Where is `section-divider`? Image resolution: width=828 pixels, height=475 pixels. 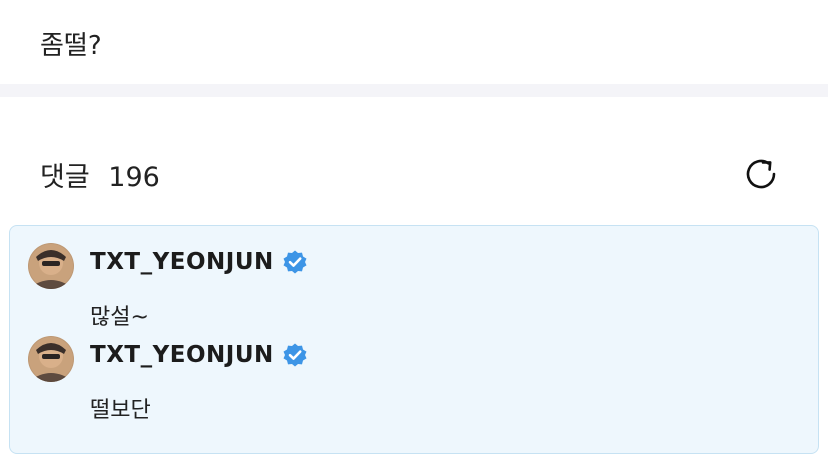
section-divider is located at coordinates (414, 90).